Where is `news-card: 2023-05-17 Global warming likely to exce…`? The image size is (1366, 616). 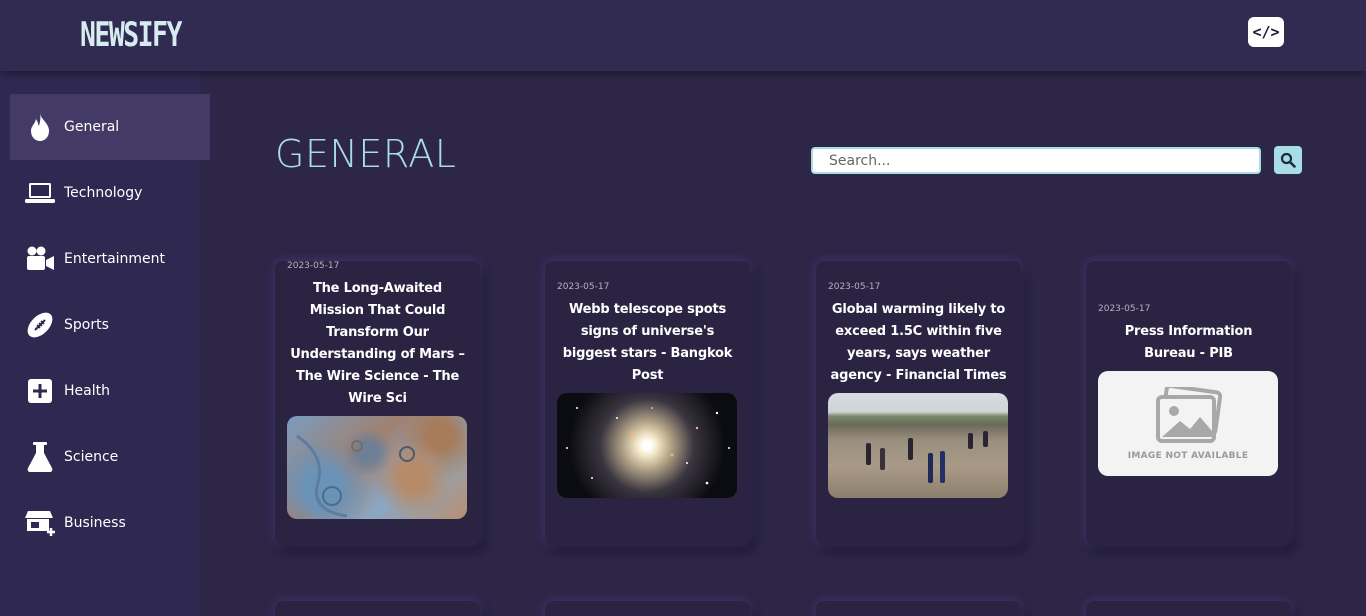 news-card: 2023-05-17 Global warming likely to exce… is located at coordinates (918, 403).